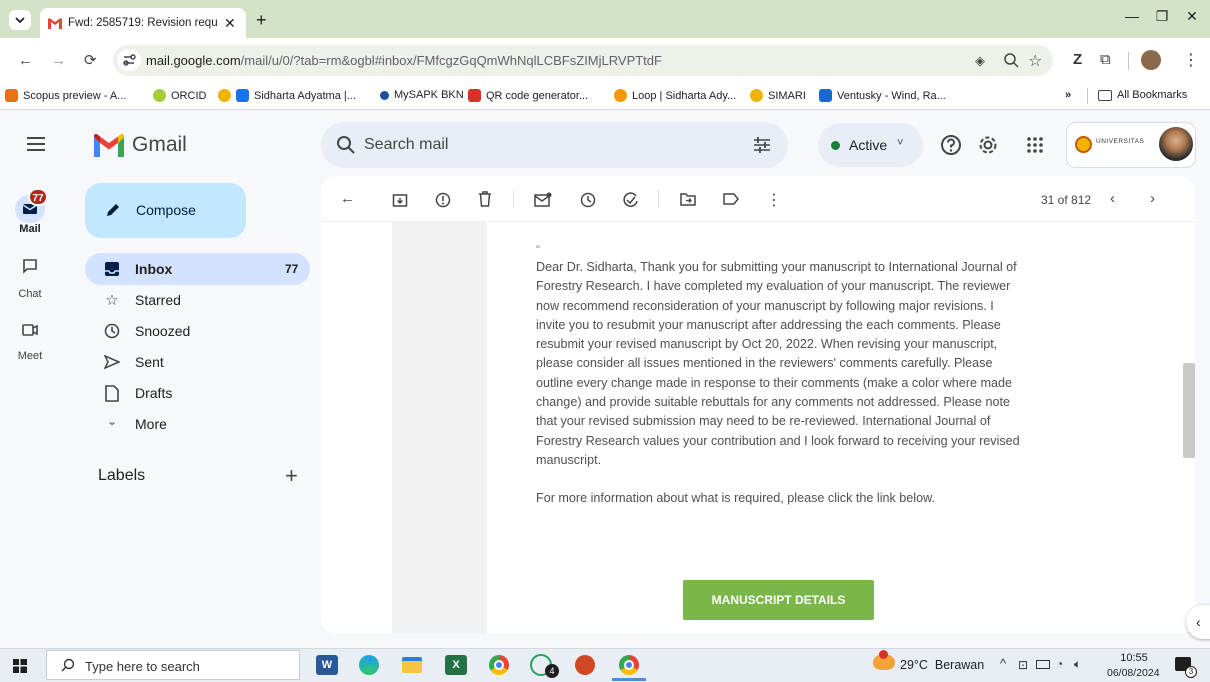 The image size is (1210, 682). What do you see at coordinates (20, 20) in the screenshot?
I see `tab-search-button` at bounding box center [20, 20].